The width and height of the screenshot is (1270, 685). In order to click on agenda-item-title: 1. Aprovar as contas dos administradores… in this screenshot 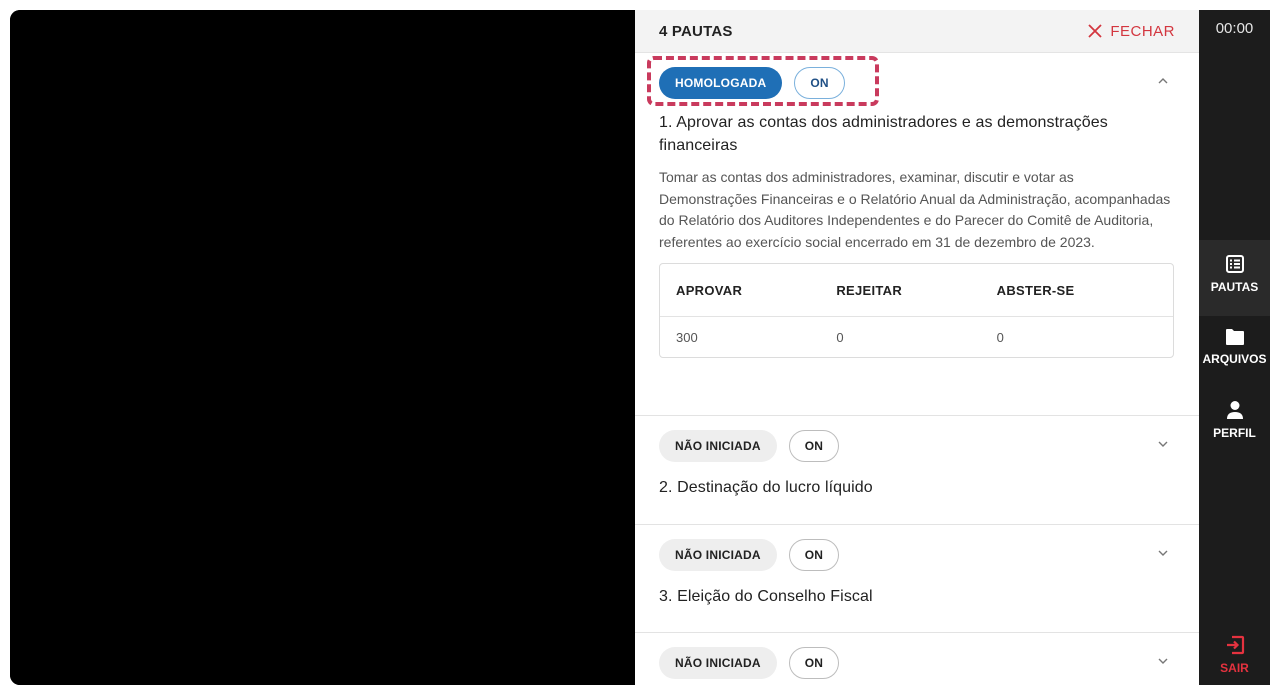, I will do `click(883, 134)`.